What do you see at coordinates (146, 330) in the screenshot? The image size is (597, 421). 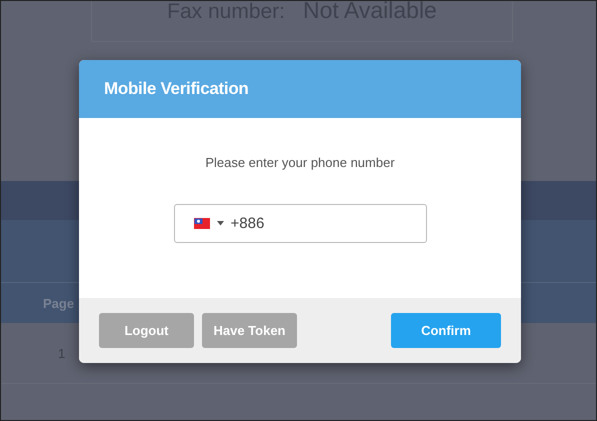 I see `dialog-button: Logout` at bounding box center [146, 330].